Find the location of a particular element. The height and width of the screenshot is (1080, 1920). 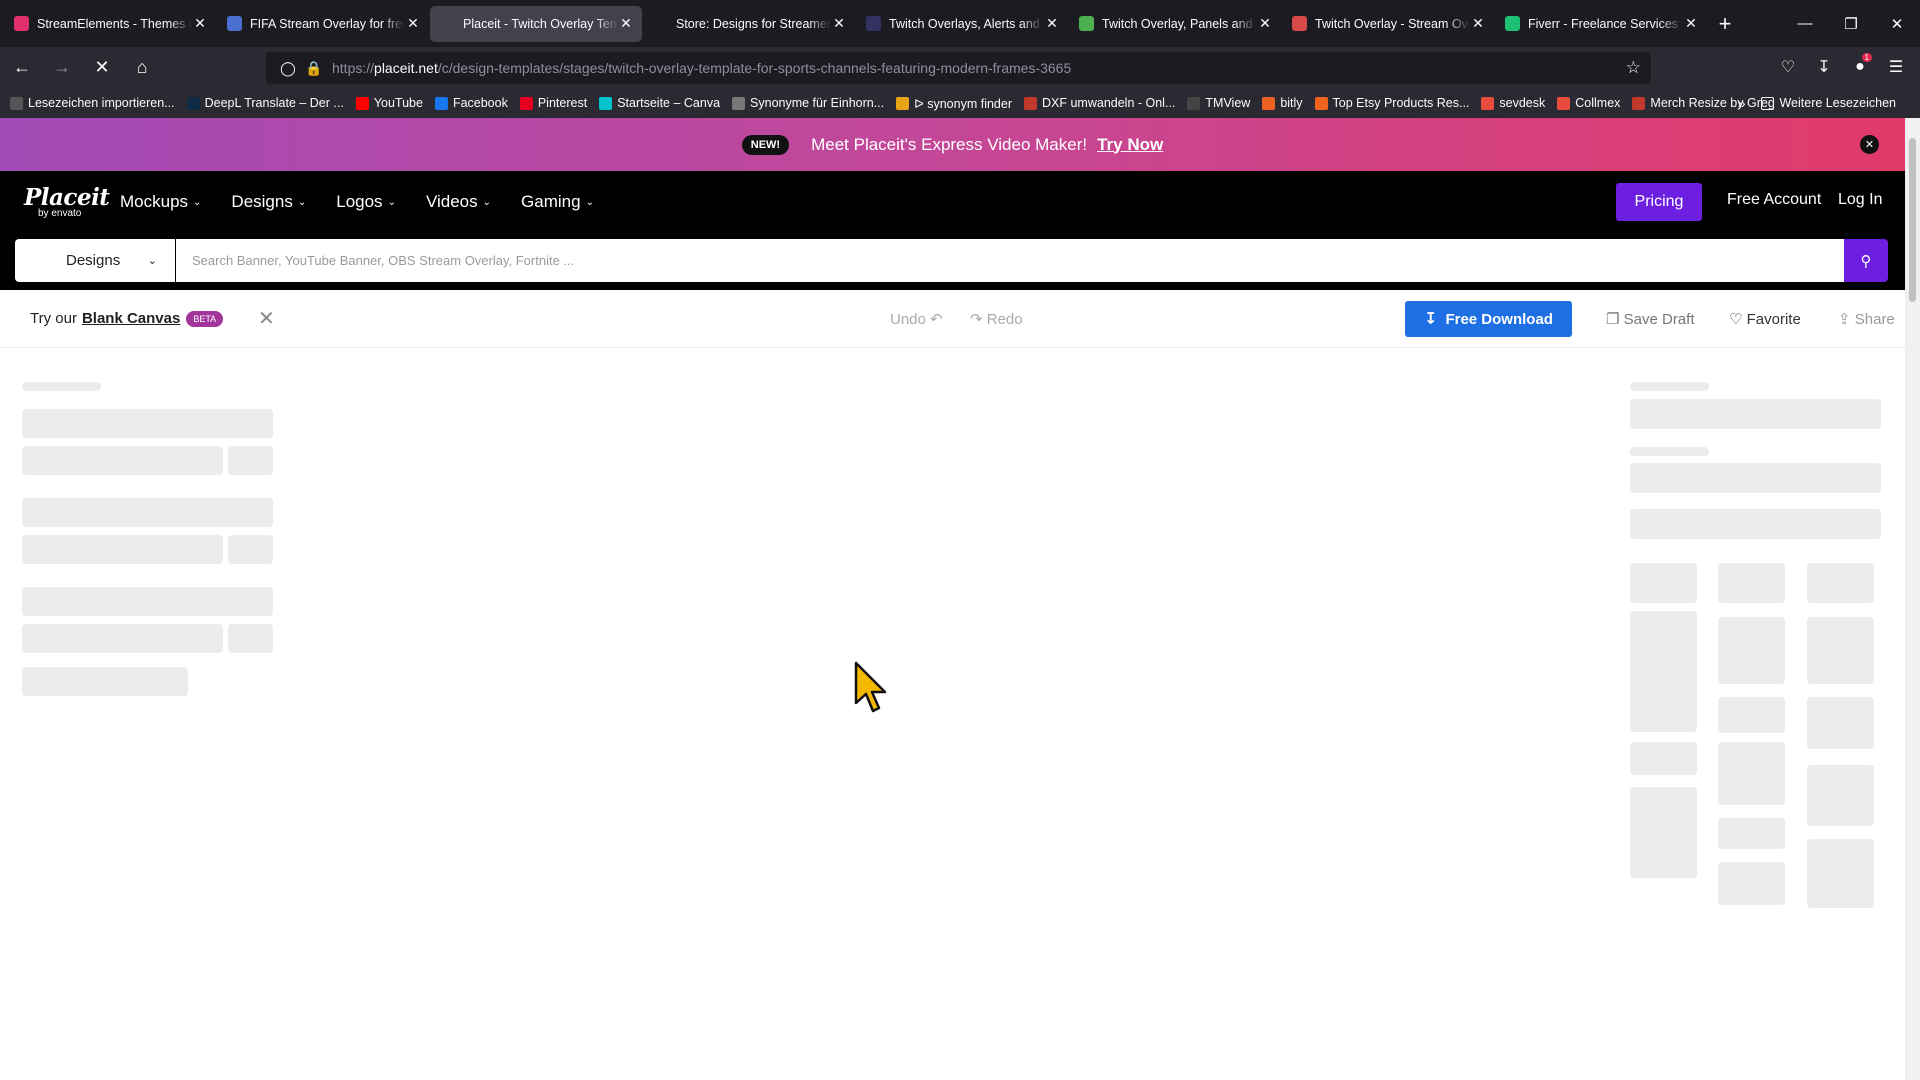

main-menu: Mockups ⌄ Designs ⌄ Logos ⌄ Videos ⌄ Gaming ⌄ is located at coordinates (372, 202).